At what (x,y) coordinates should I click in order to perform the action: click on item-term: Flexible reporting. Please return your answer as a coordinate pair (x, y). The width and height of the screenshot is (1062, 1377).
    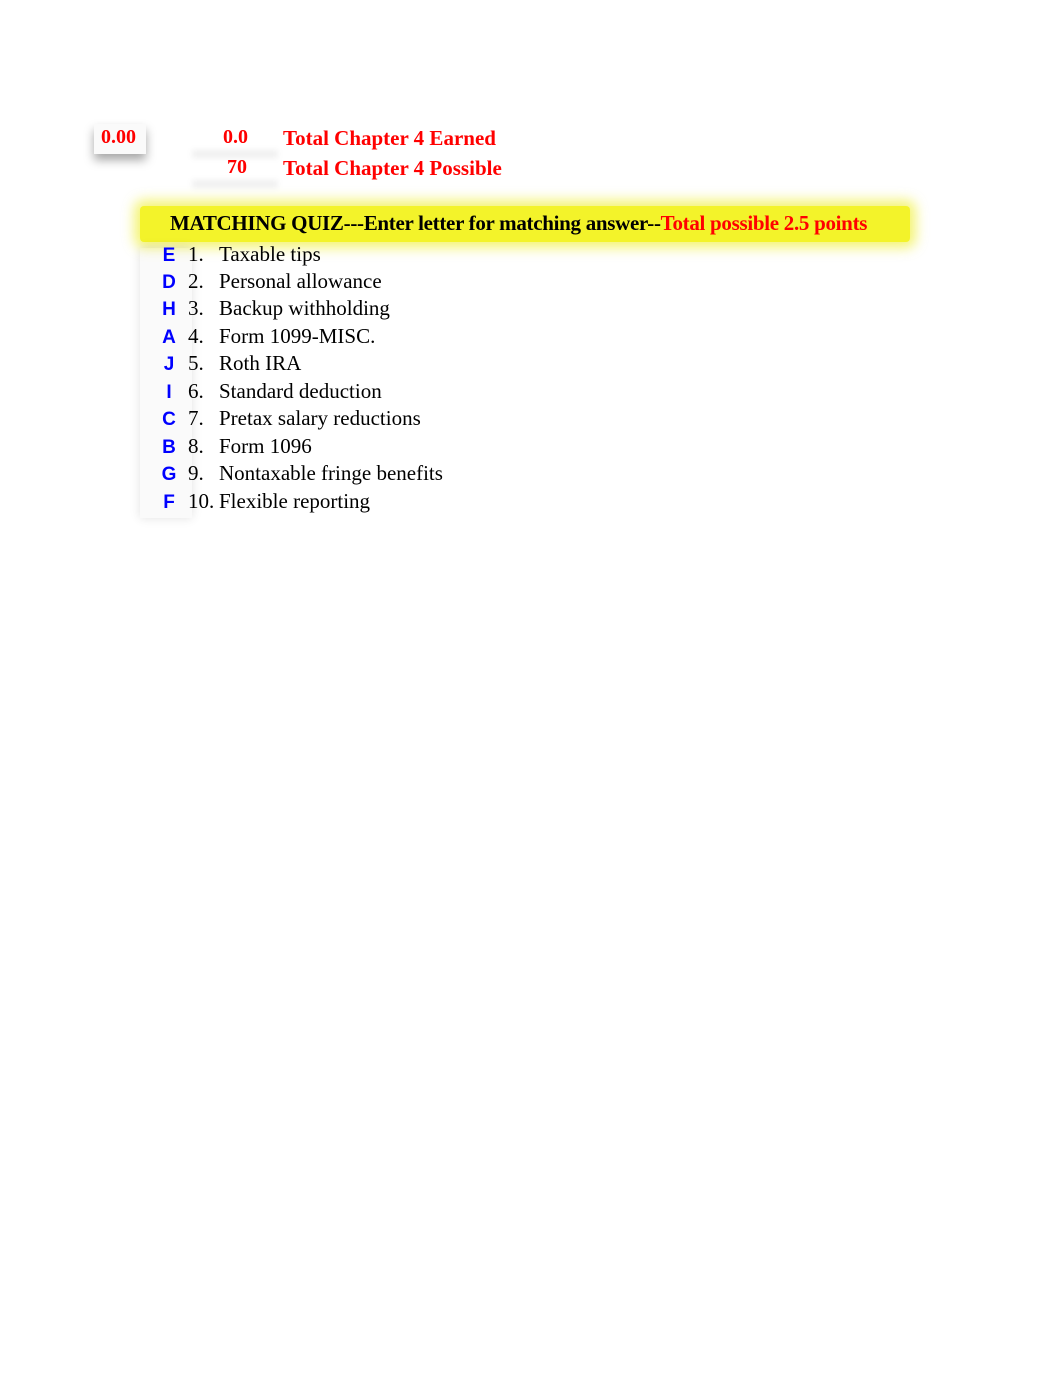
    Looking at the image, I should click on (295, 501).